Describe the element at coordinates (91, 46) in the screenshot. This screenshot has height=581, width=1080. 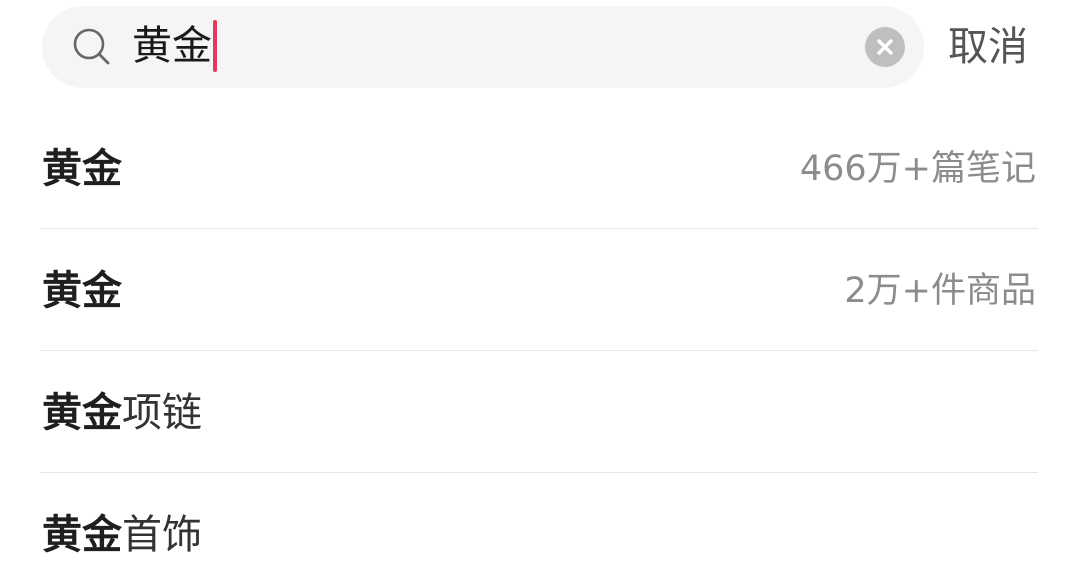
I see `search-icon` at that location.